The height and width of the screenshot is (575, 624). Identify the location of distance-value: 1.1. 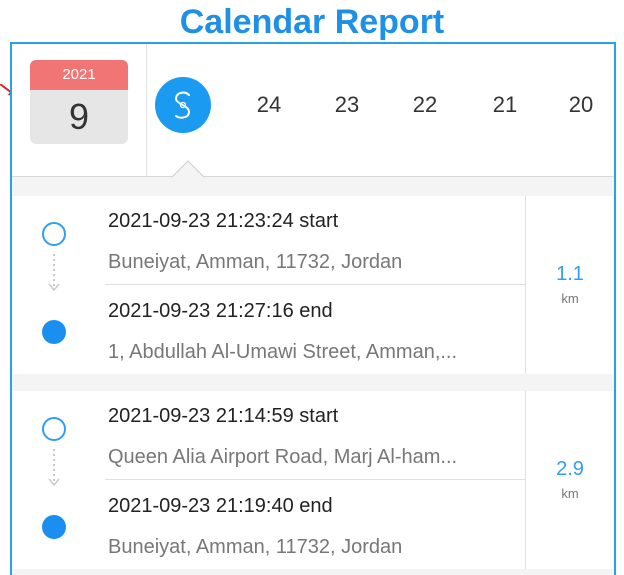
(570, 274).